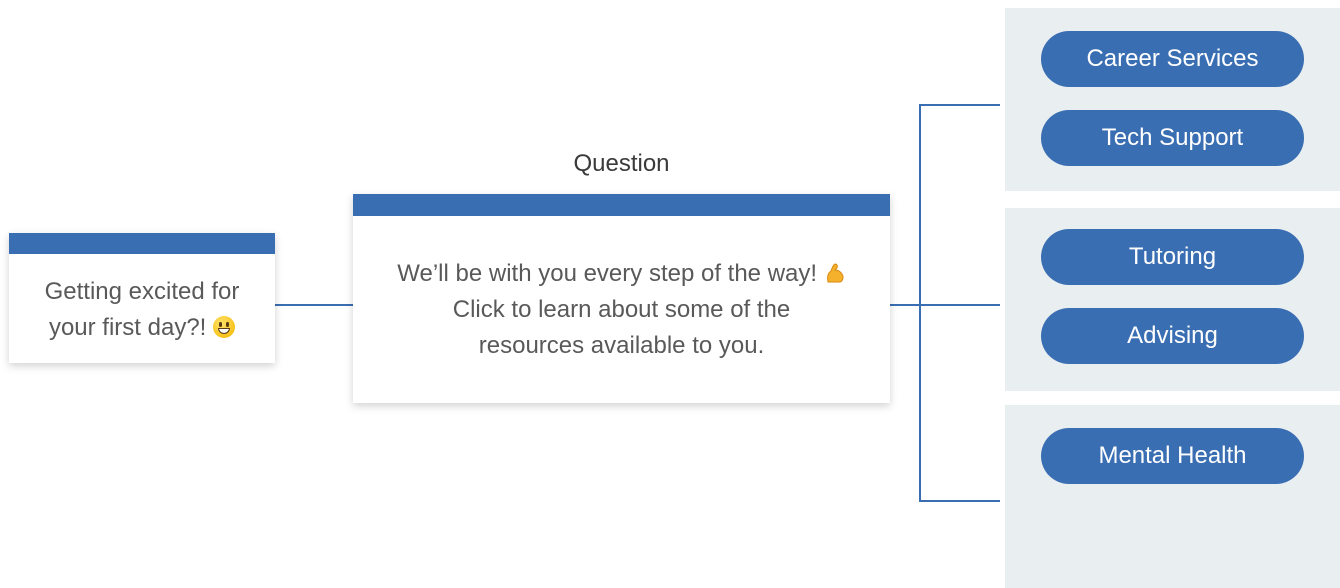 The width and height of the screenshot is (1340, 588). I want to click on start-message-card: Getting excited for your first day?!, so click(142, 298).